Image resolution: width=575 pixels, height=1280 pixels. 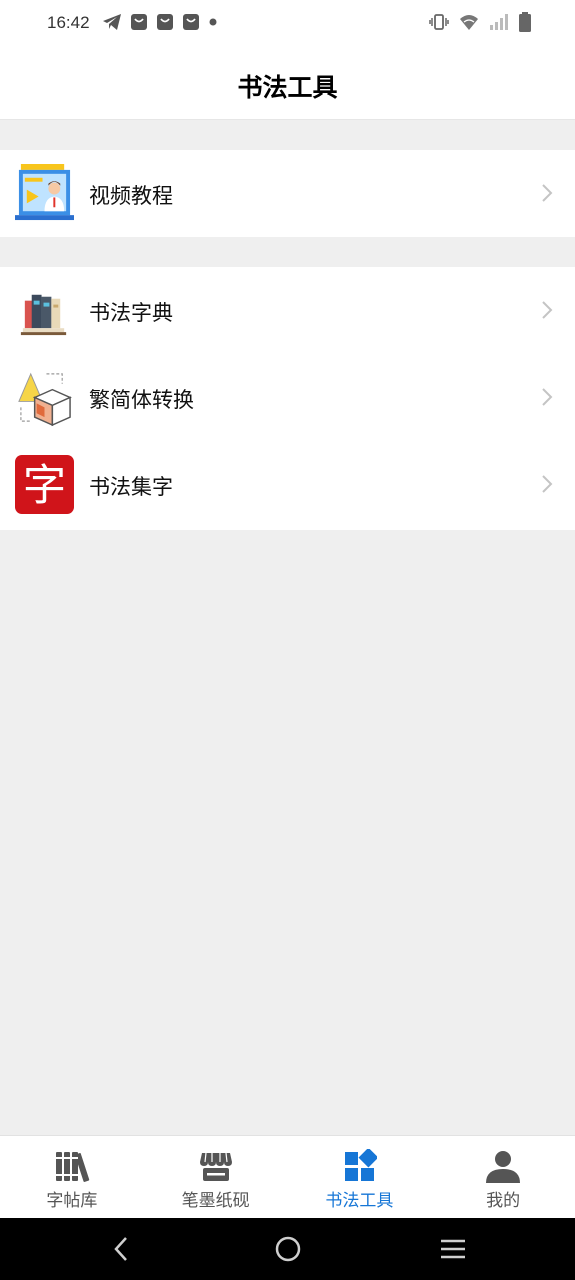 What do you see at coordinates (359, 1201) in the screenshot?
I see `tab-label: 书法工具` at bounding box center [359, 1201].